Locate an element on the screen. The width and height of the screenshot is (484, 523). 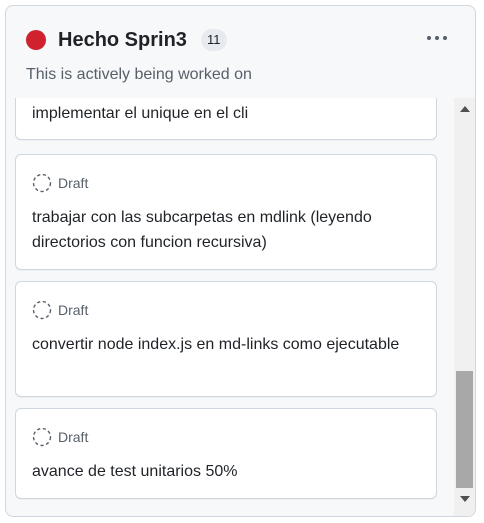
scroll-down-arrow-icon is located at coordinates (464, 499).